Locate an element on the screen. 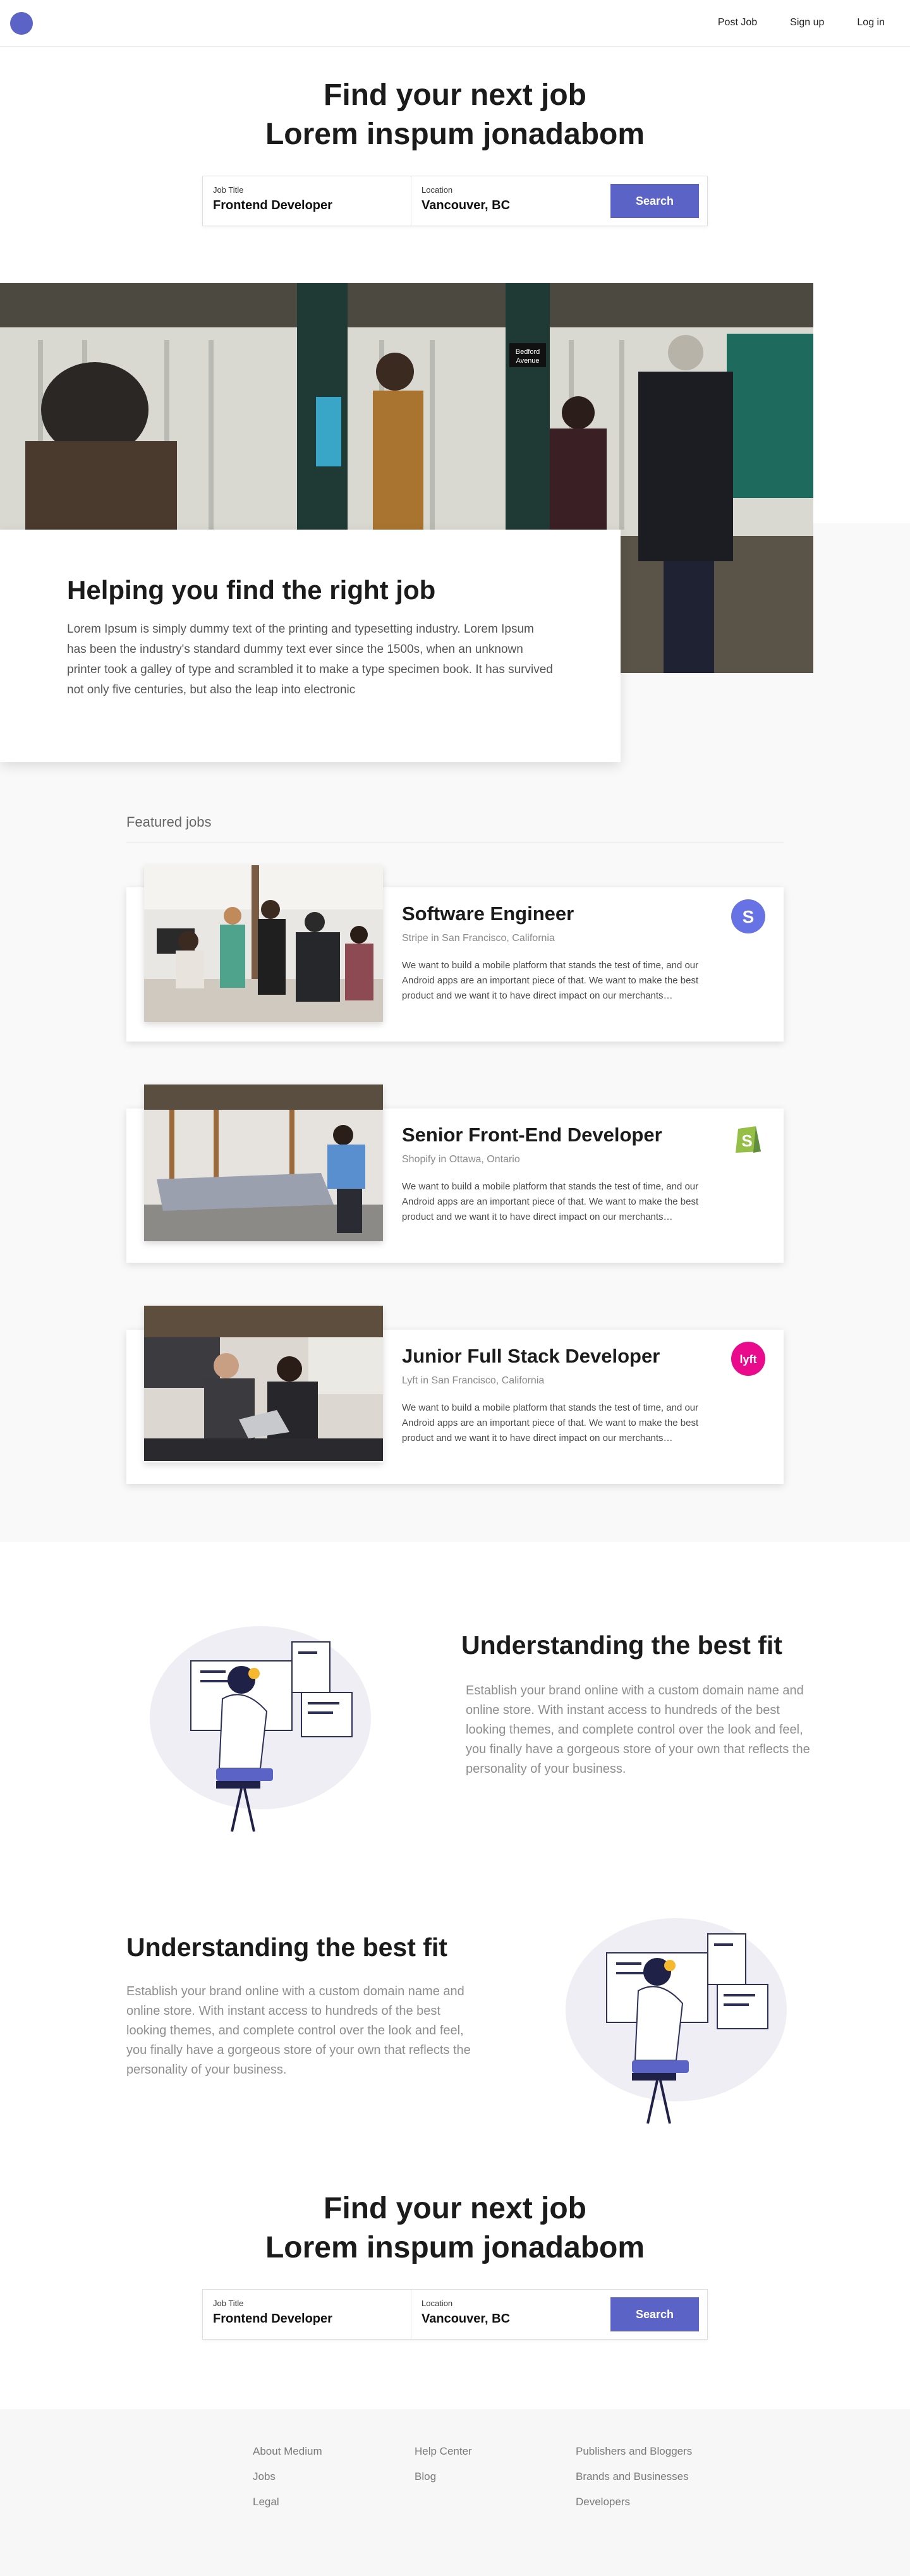  job-title: Junior Full Stack Developer is located at coordinates (531, 1356).